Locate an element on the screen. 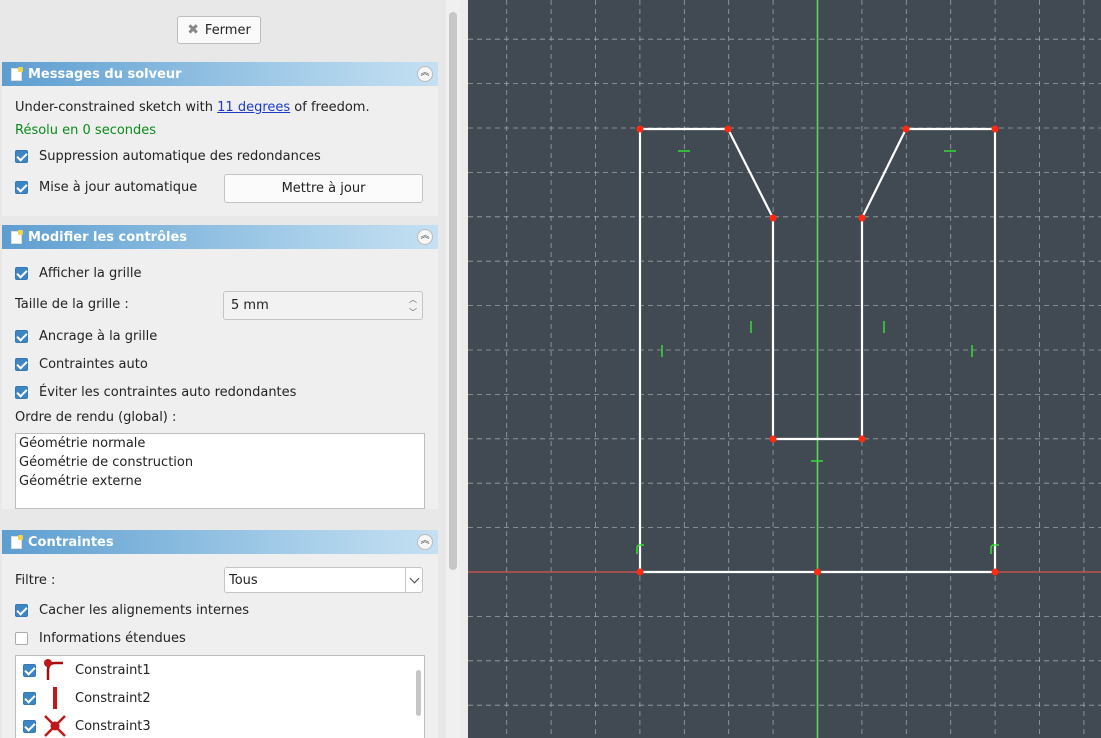 This screenshot has width=1101, height=738. show-grid-label: Afficher la grille is located at coordinates (90, 273).